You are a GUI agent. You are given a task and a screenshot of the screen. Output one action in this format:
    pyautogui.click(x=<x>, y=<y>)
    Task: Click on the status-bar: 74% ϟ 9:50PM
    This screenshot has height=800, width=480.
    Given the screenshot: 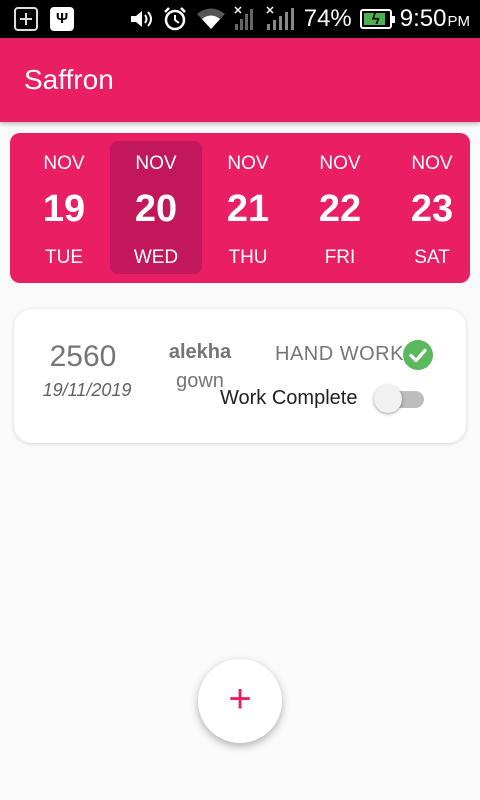 What is the action you would take?
    pyautogui.click(x=240, y=19)
    